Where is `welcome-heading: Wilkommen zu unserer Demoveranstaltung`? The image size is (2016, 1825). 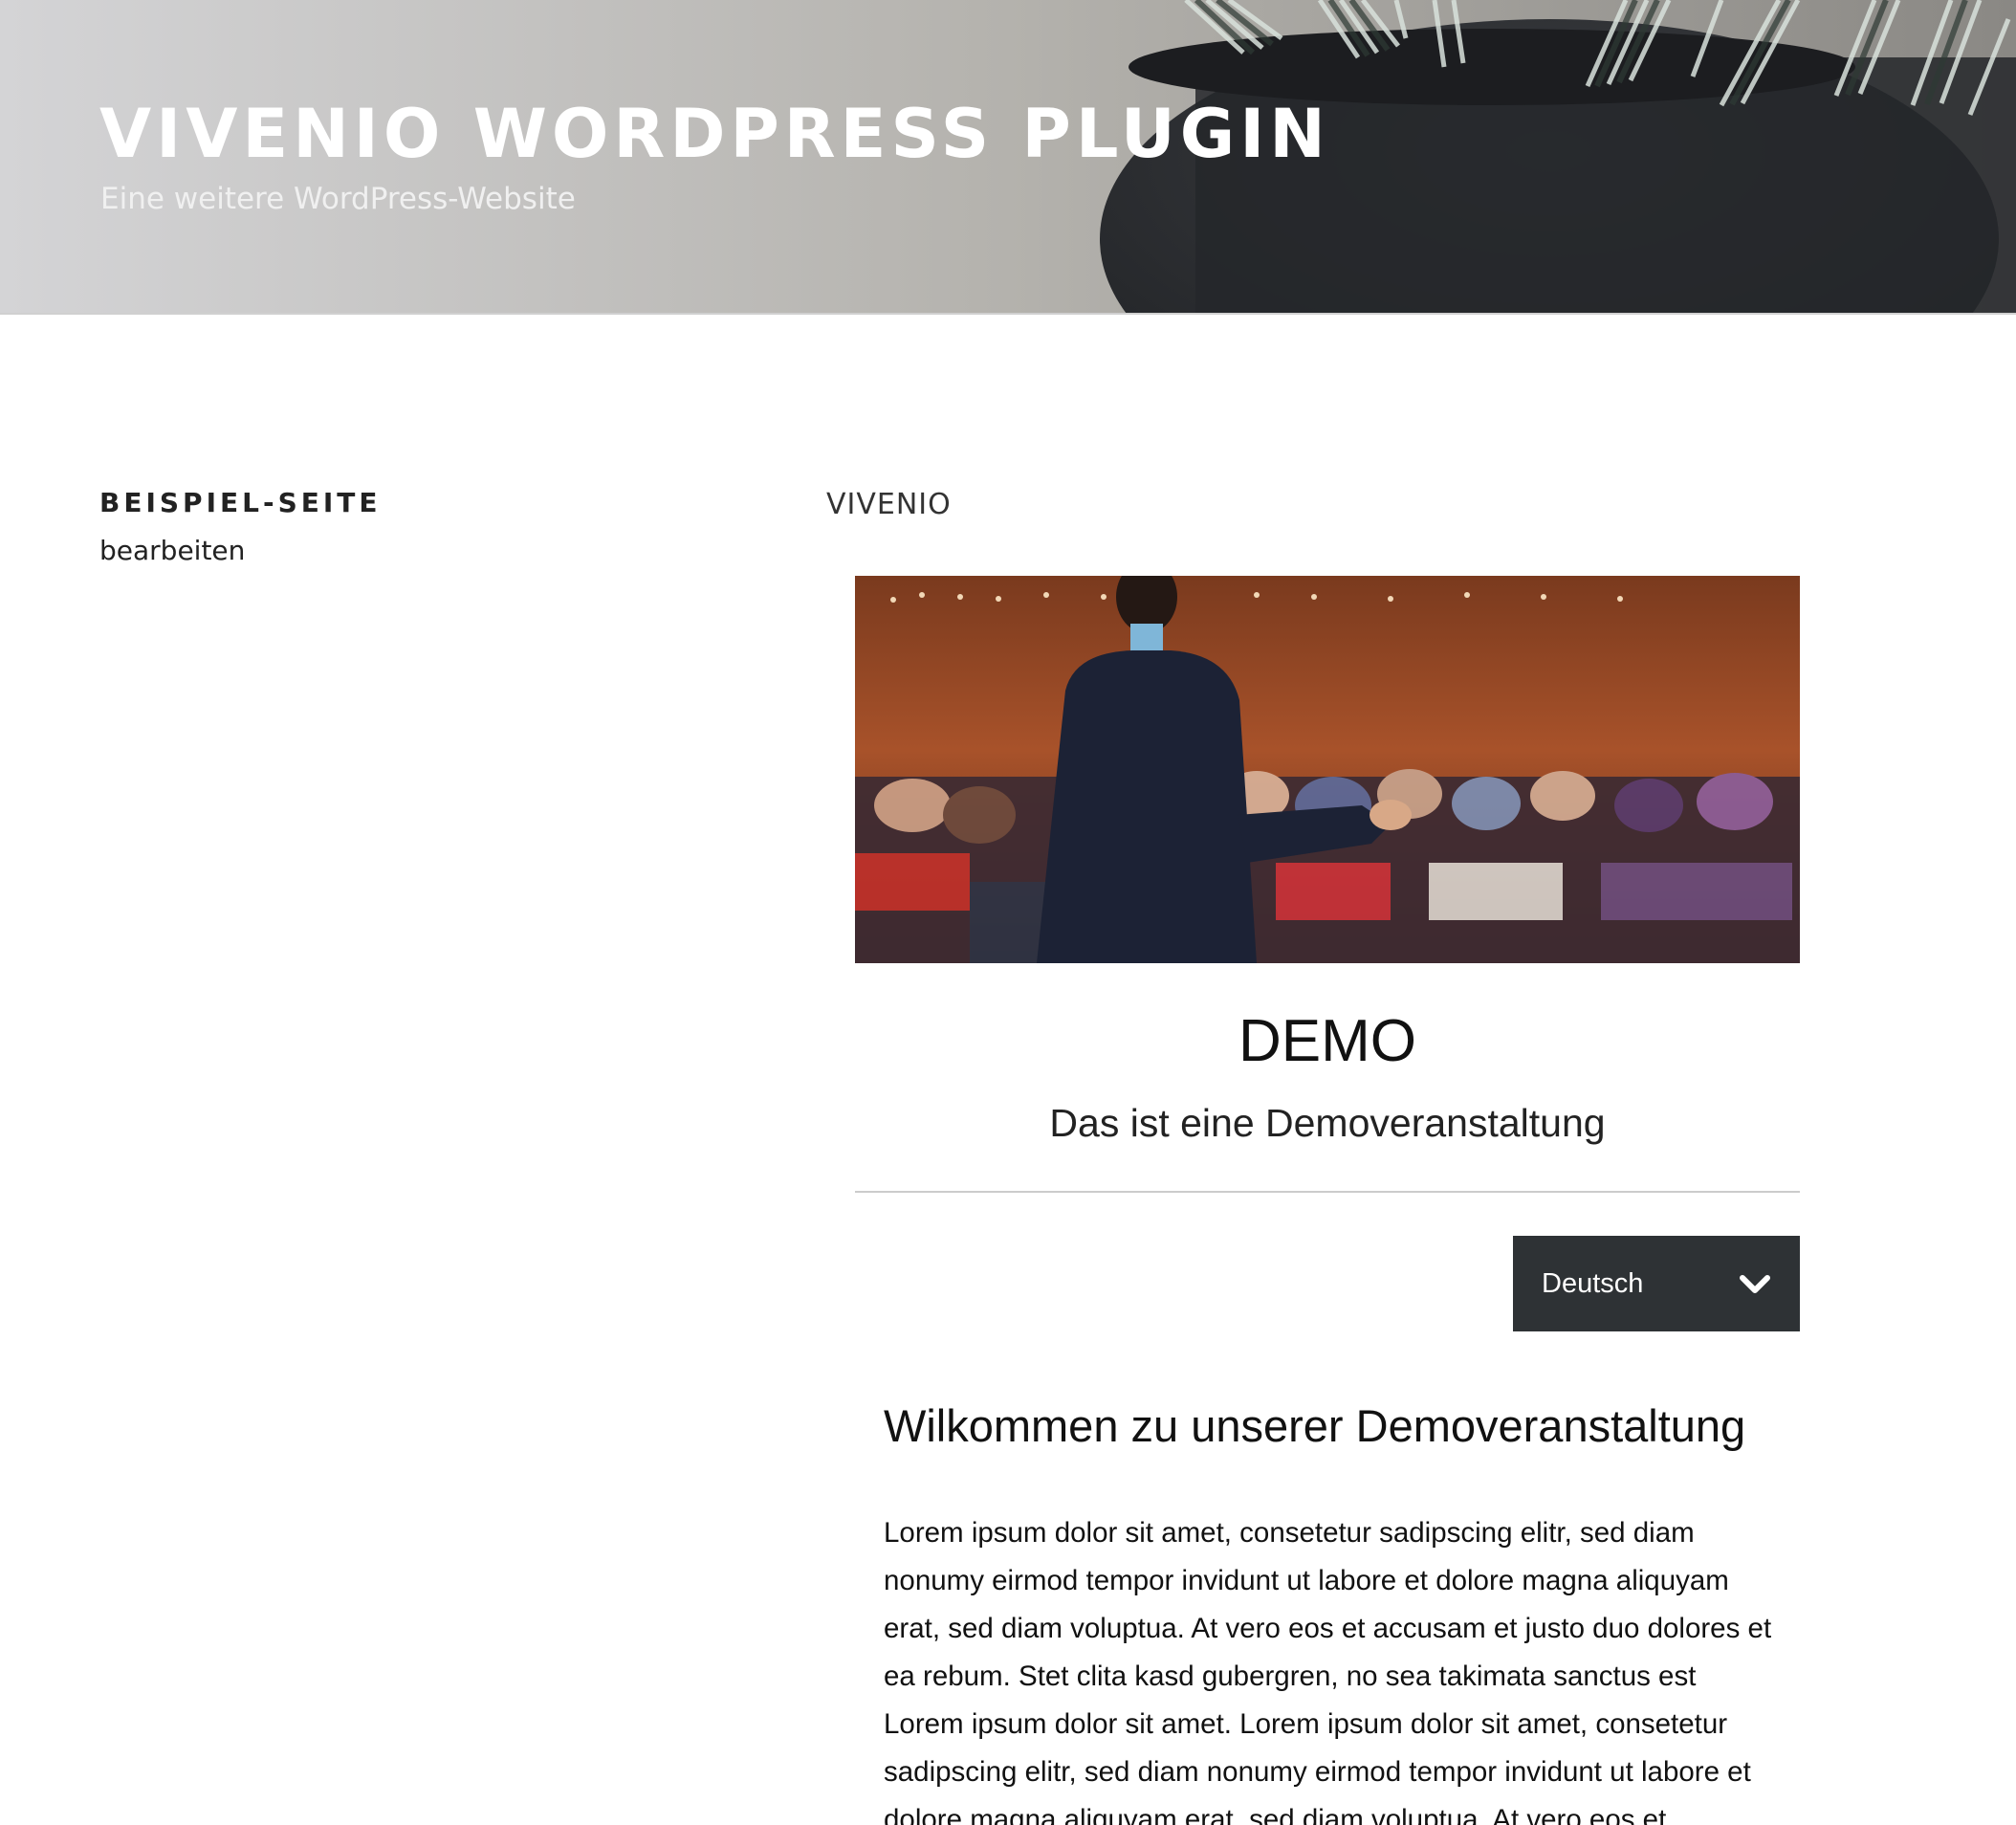 welcome-heading: Wilkommen zu unserer Demoveranstaltung is located at coordinates (1315, 1425).